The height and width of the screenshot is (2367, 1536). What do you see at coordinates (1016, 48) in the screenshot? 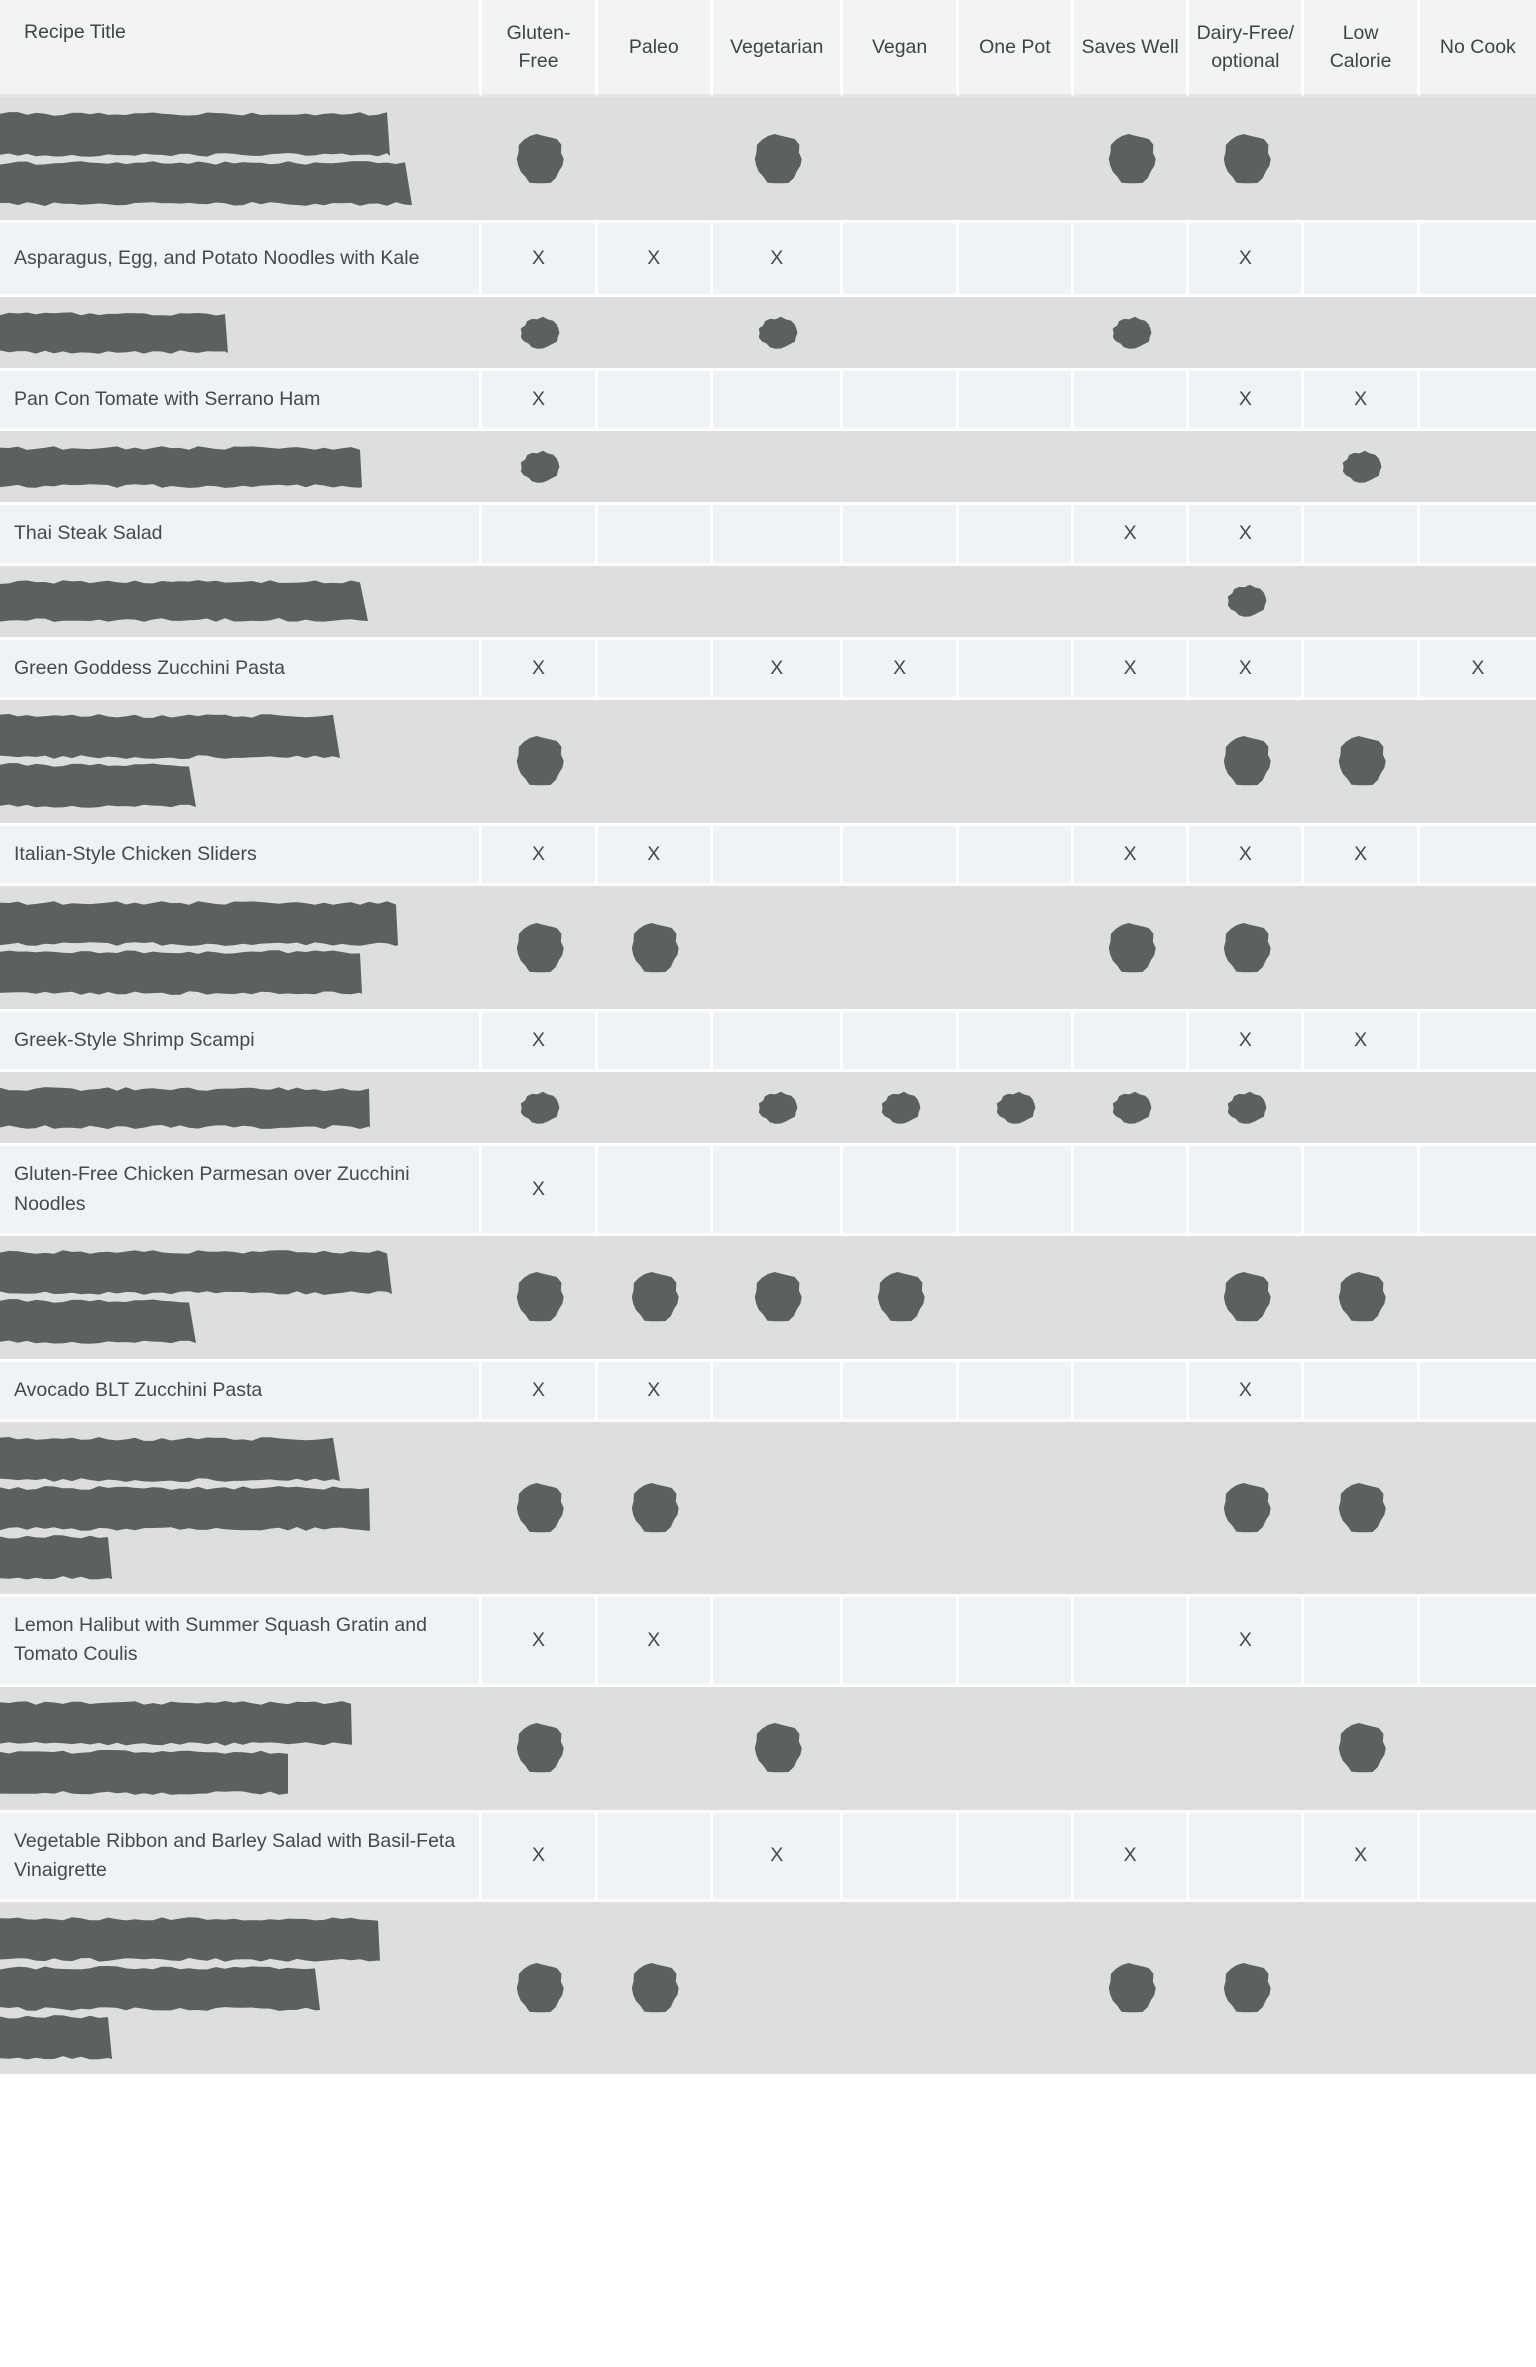
I see `column-header-one-pot: One Pot` at bounding box center [1016, 48].